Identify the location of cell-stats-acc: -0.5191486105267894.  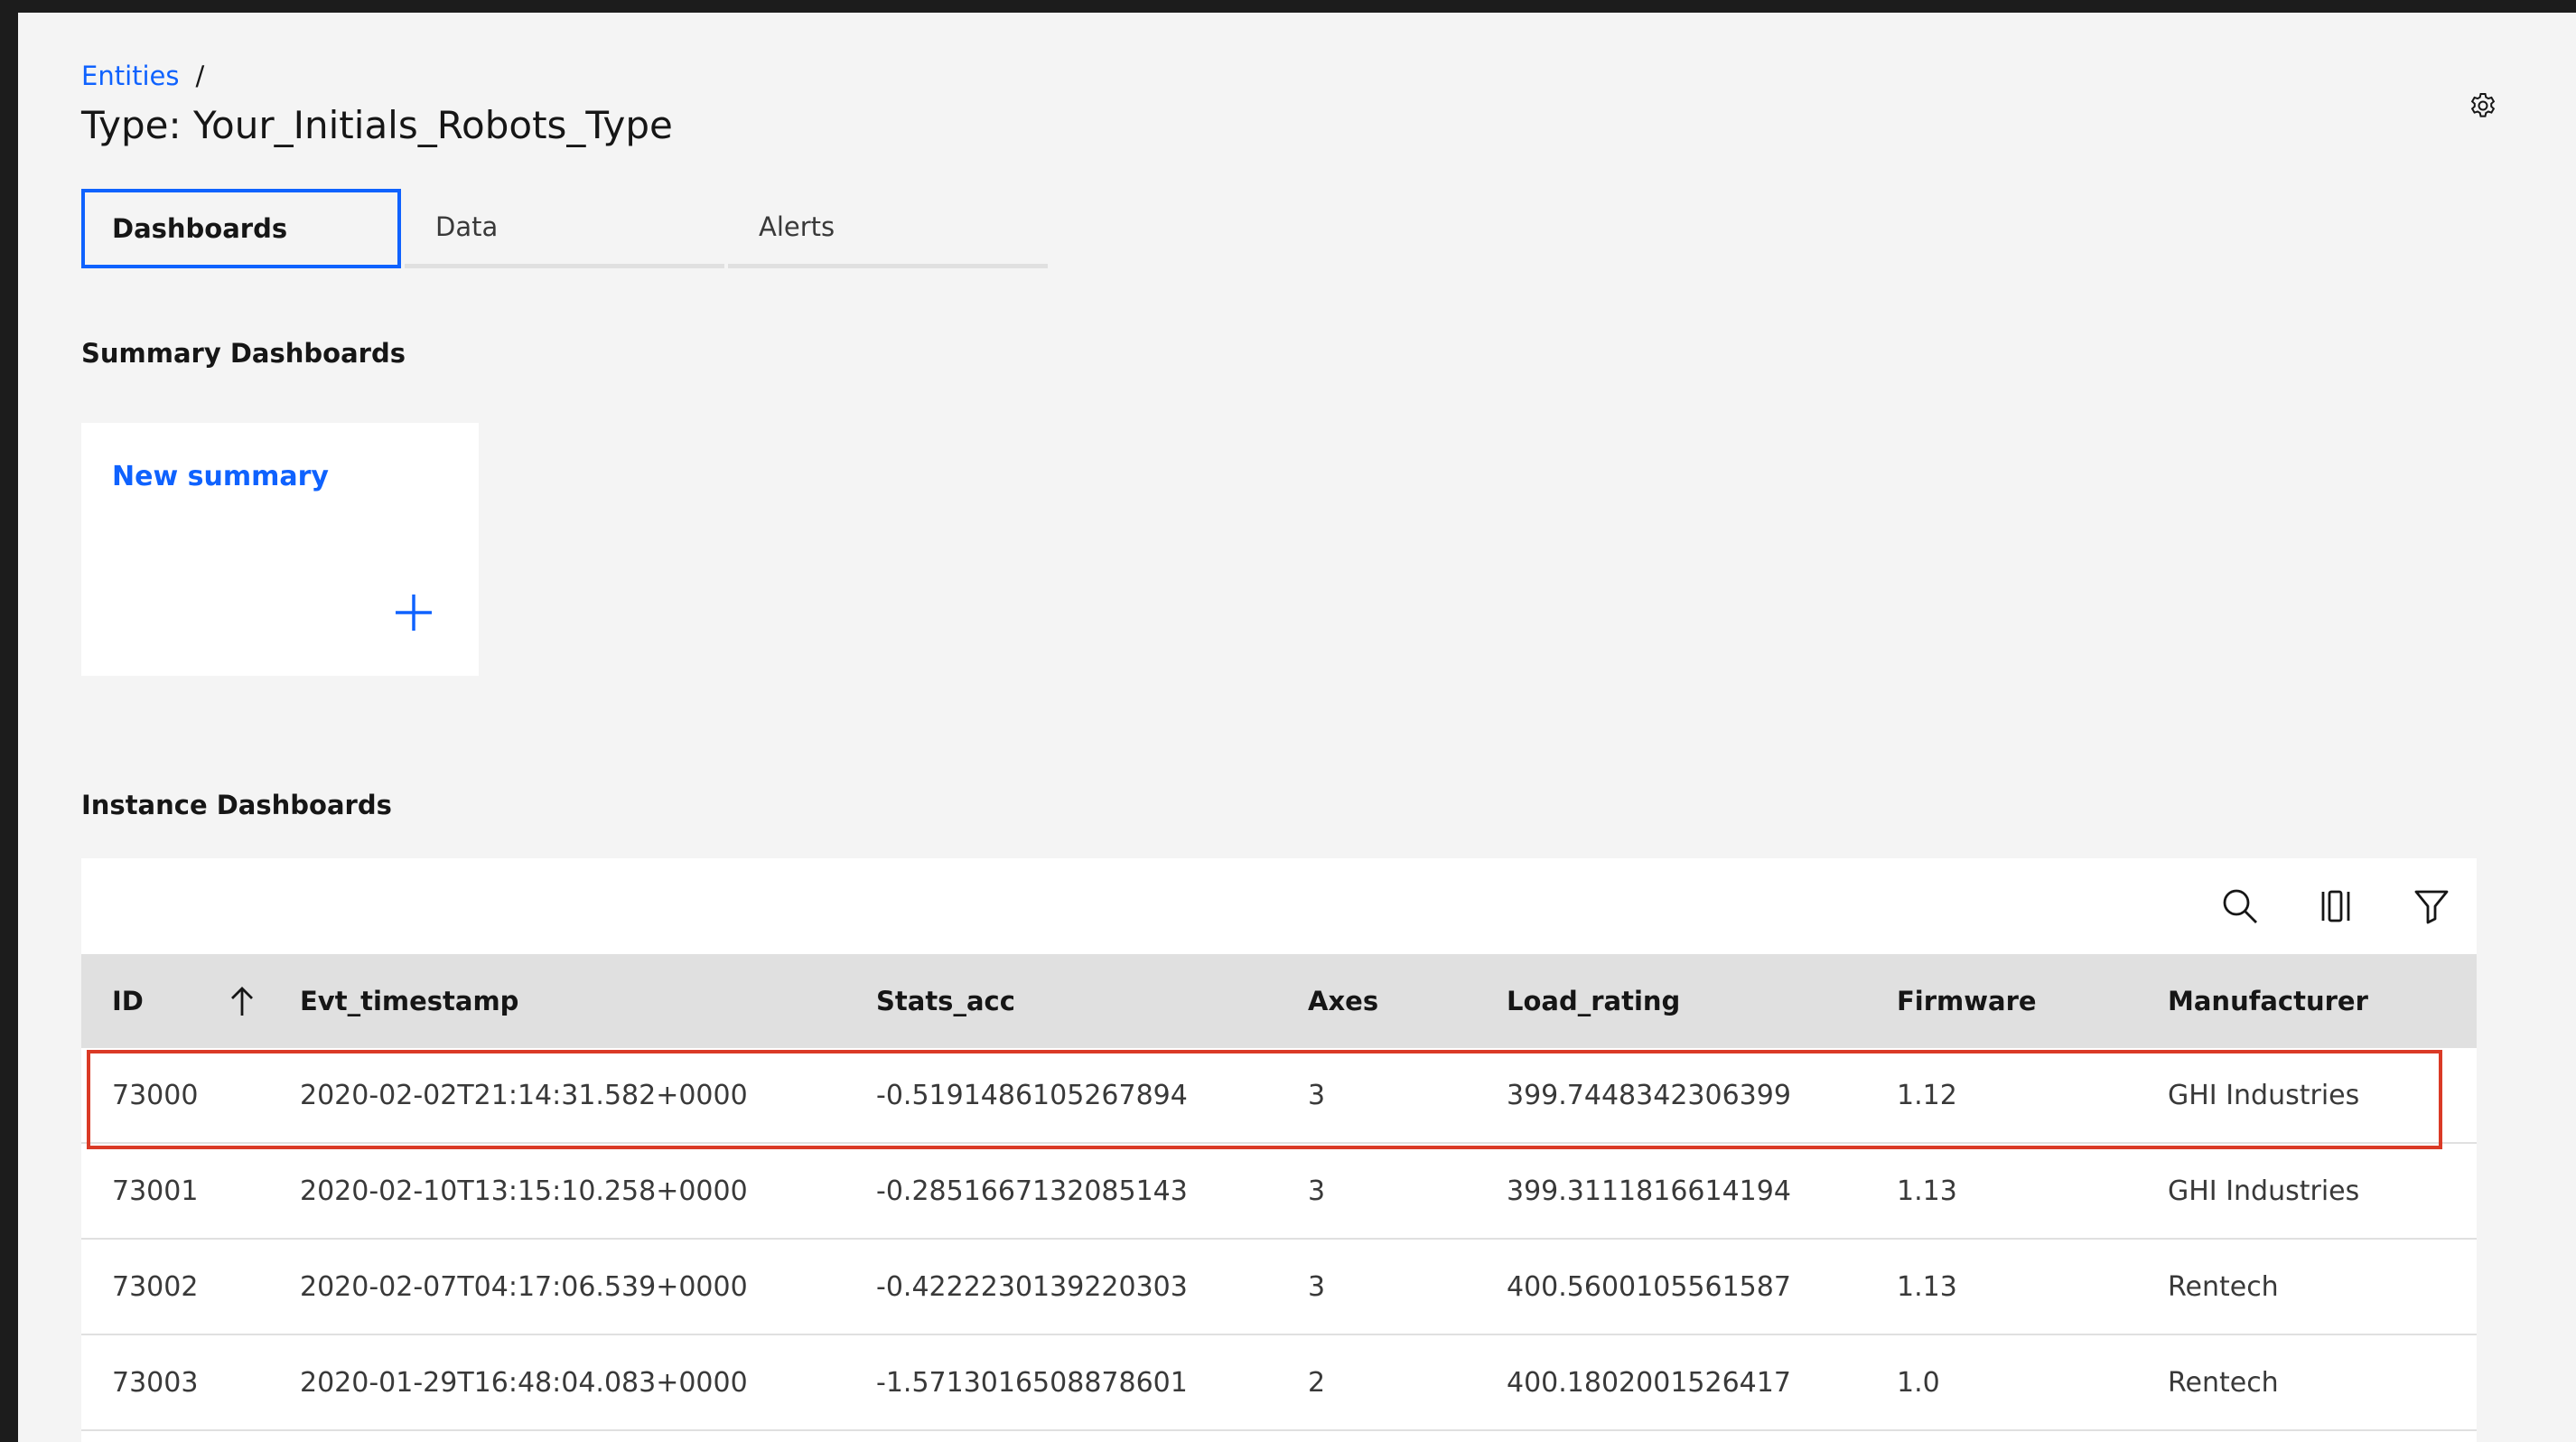
(1032, 1095).